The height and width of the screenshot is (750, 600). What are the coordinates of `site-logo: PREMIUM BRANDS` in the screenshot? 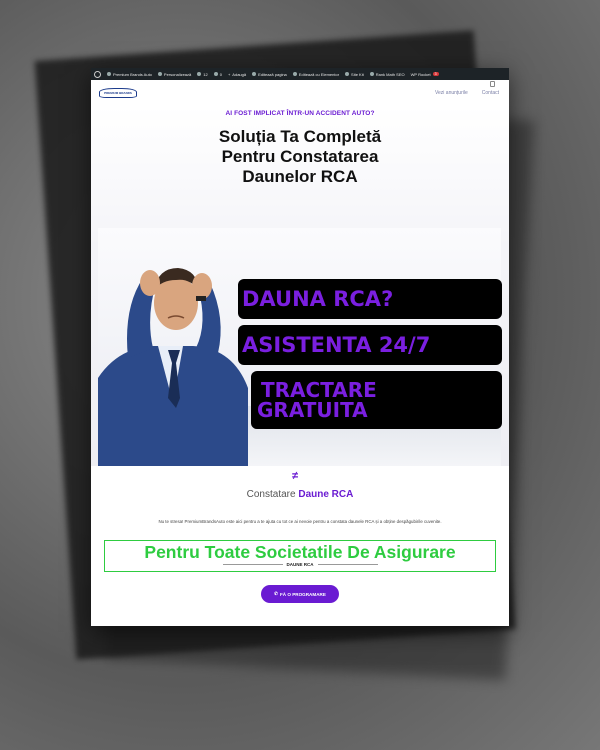 It's located at (118, 93).